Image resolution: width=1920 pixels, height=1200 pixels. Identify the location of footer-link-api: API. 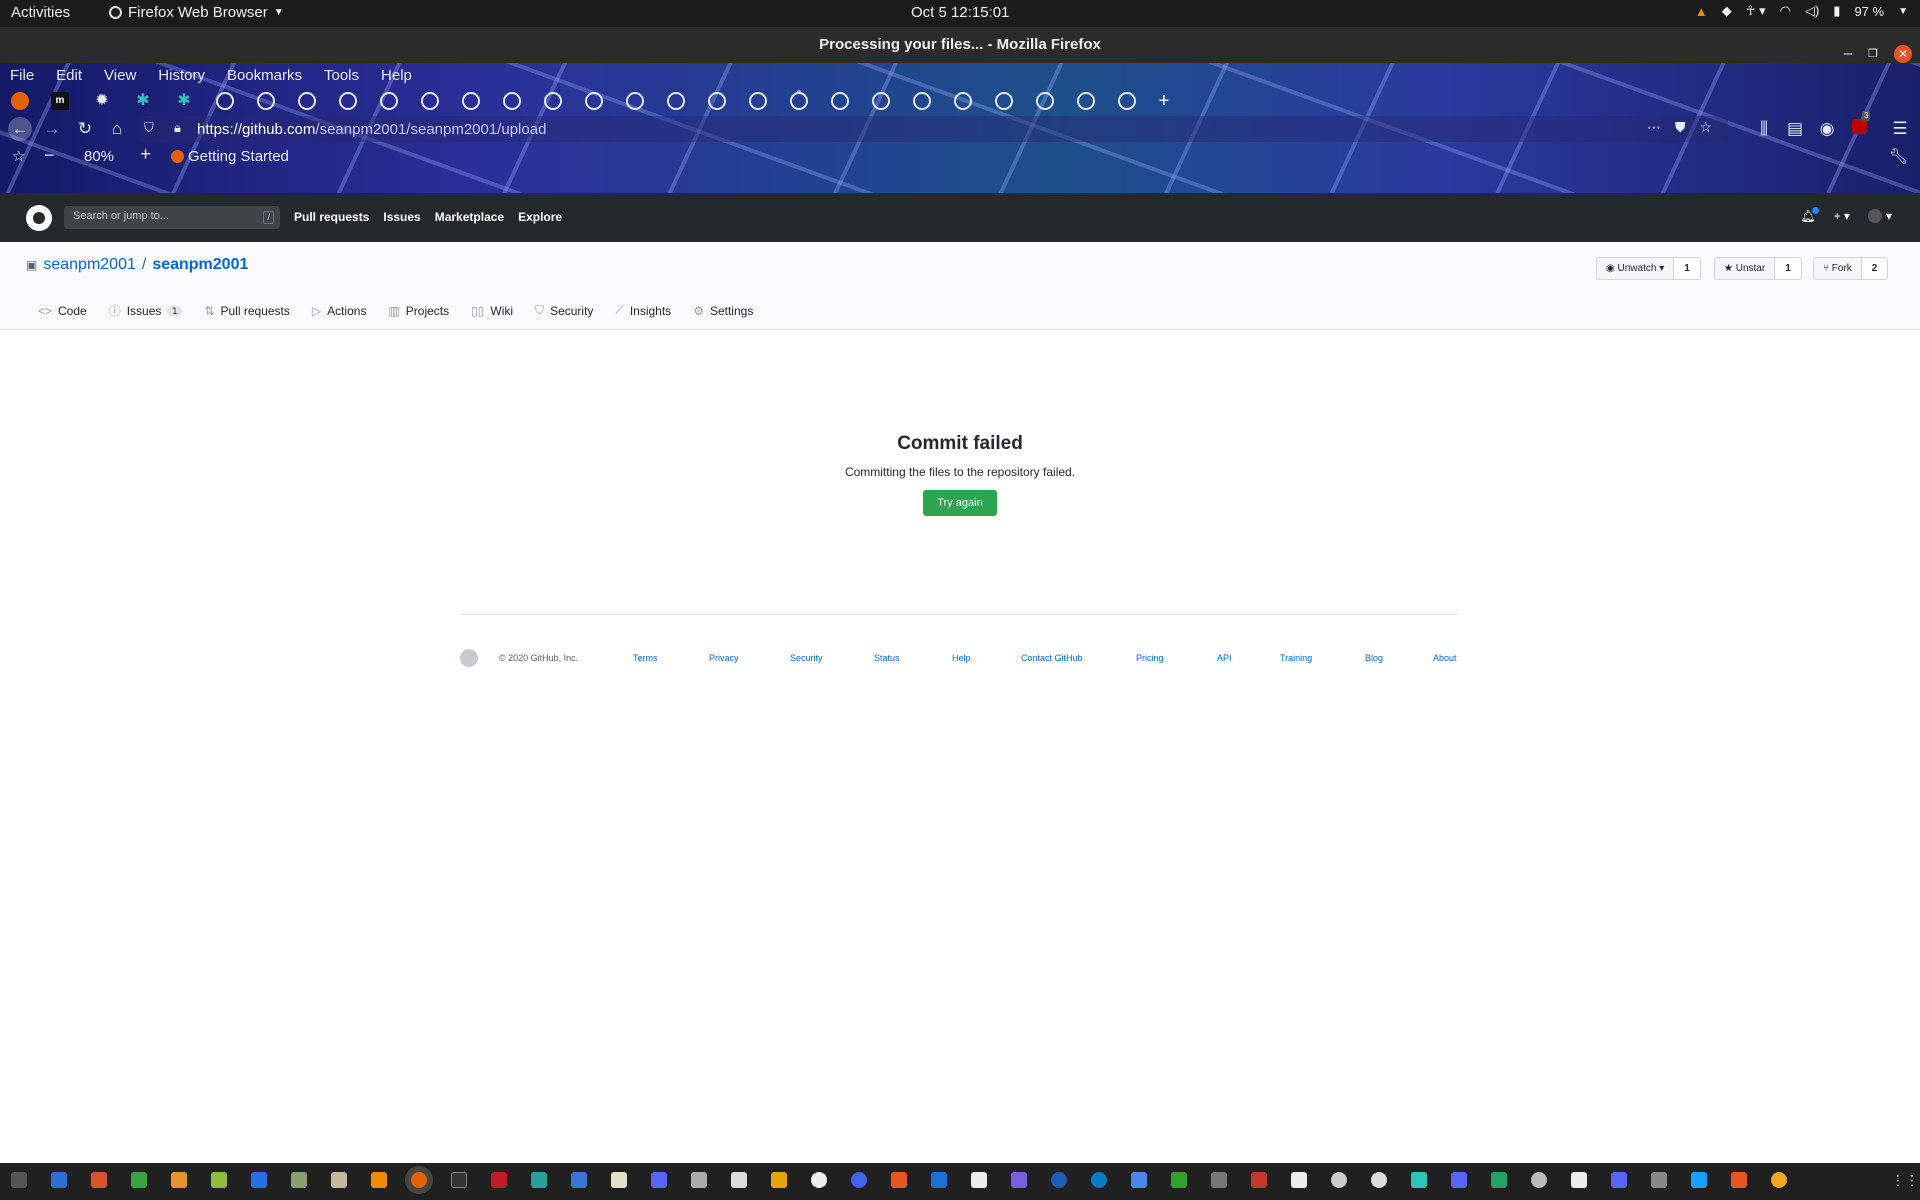
(1224, 658).